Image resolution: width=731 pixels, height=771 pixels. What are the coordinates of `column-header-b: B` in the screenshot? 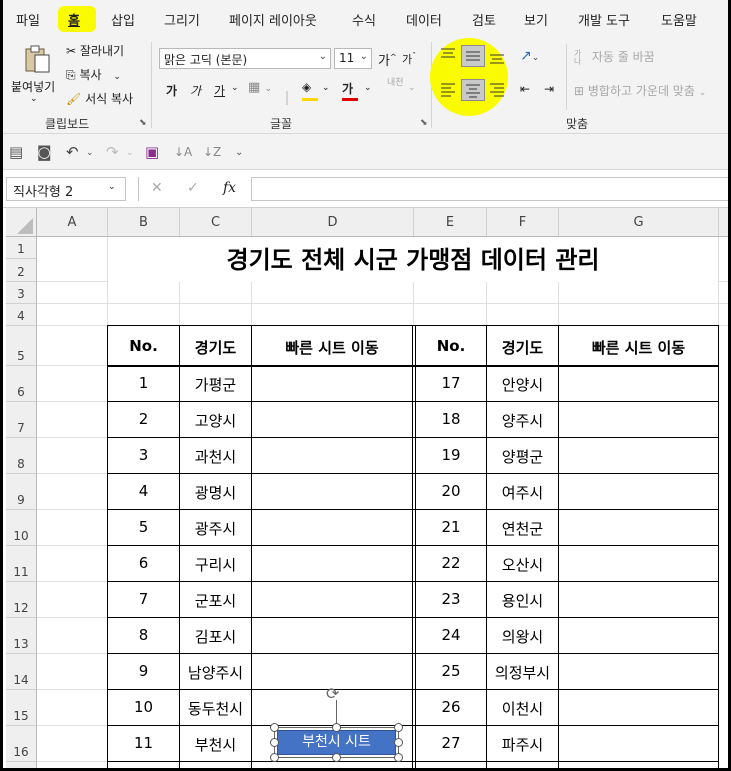 It's located at (144, 222).